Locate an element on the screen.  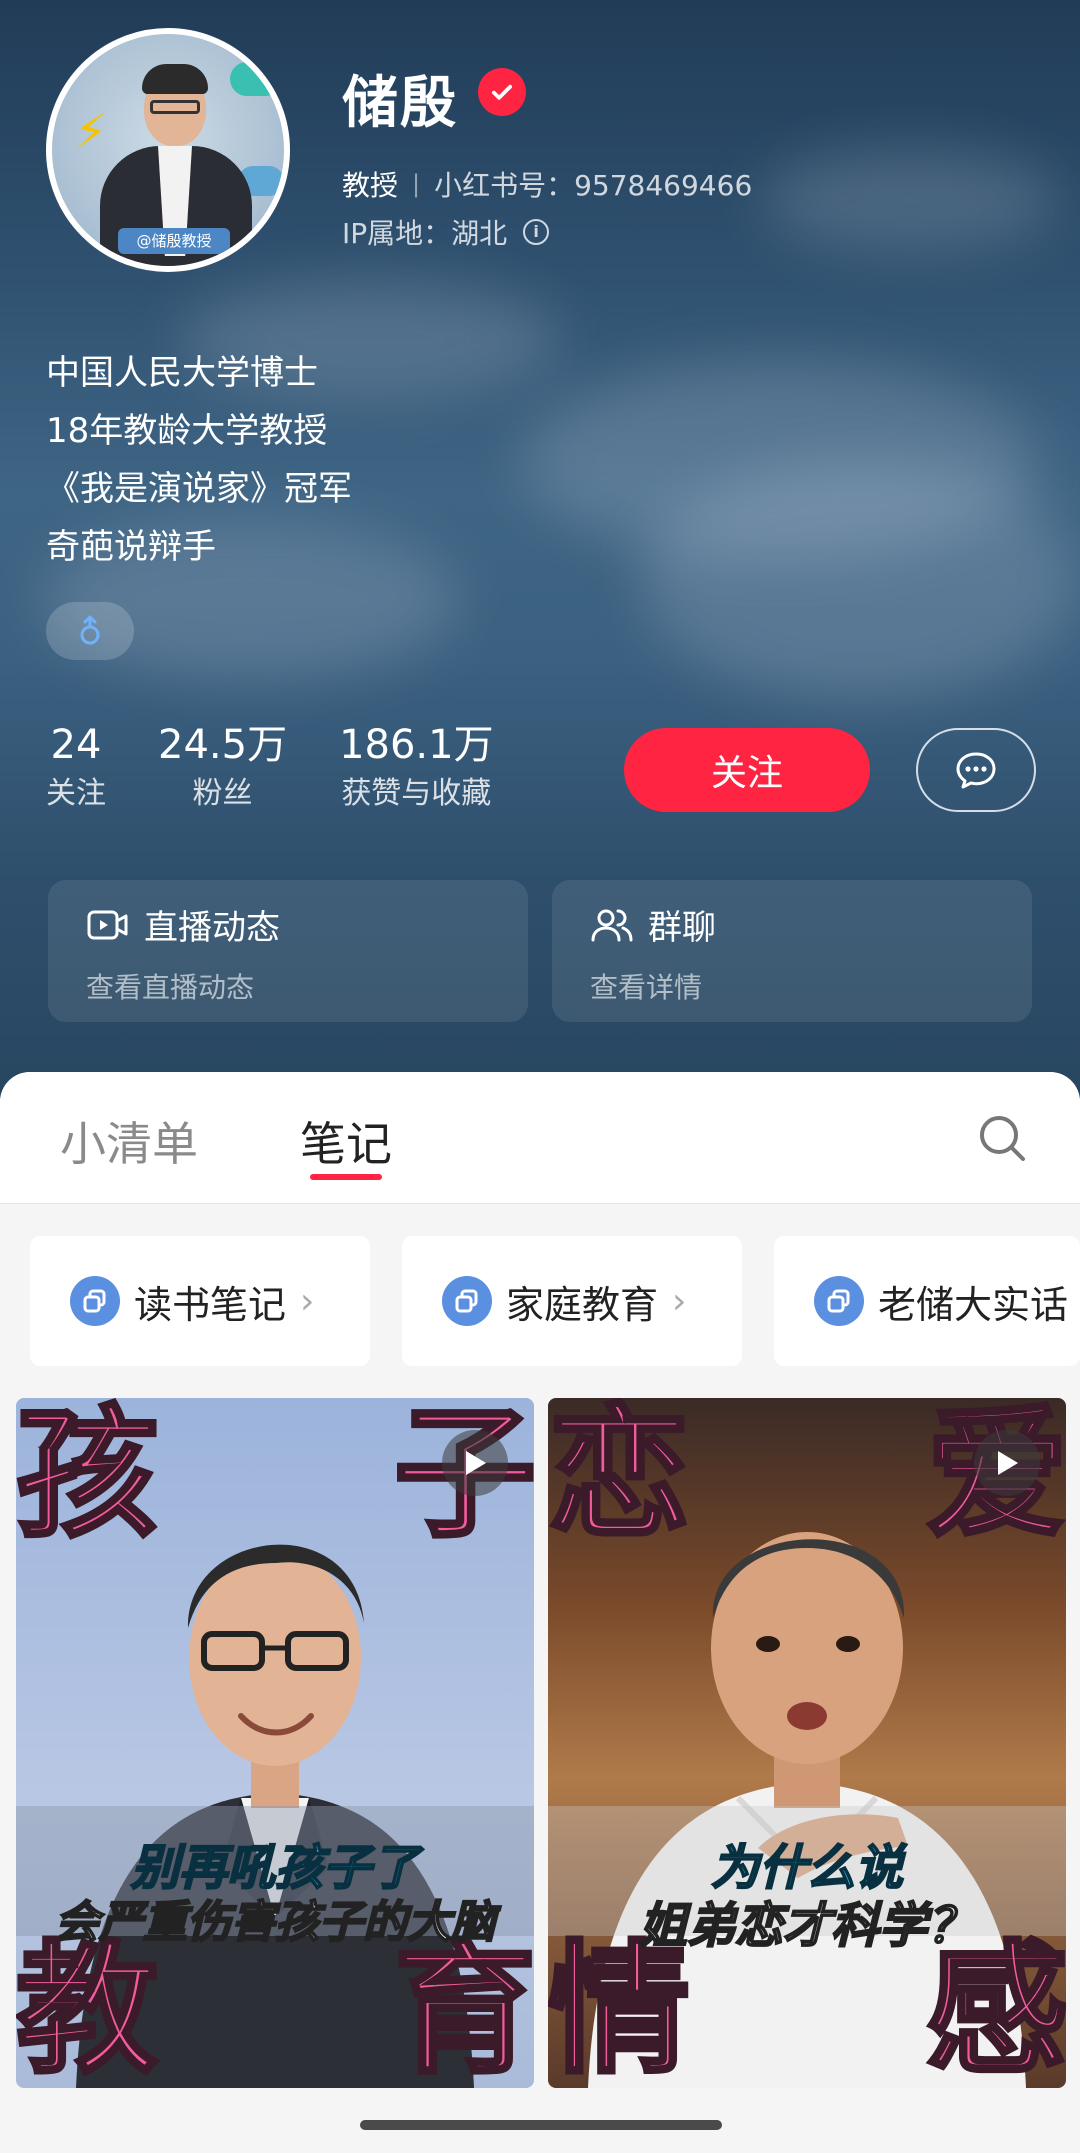
avatar-glasses is located at coordinates (175, 107).